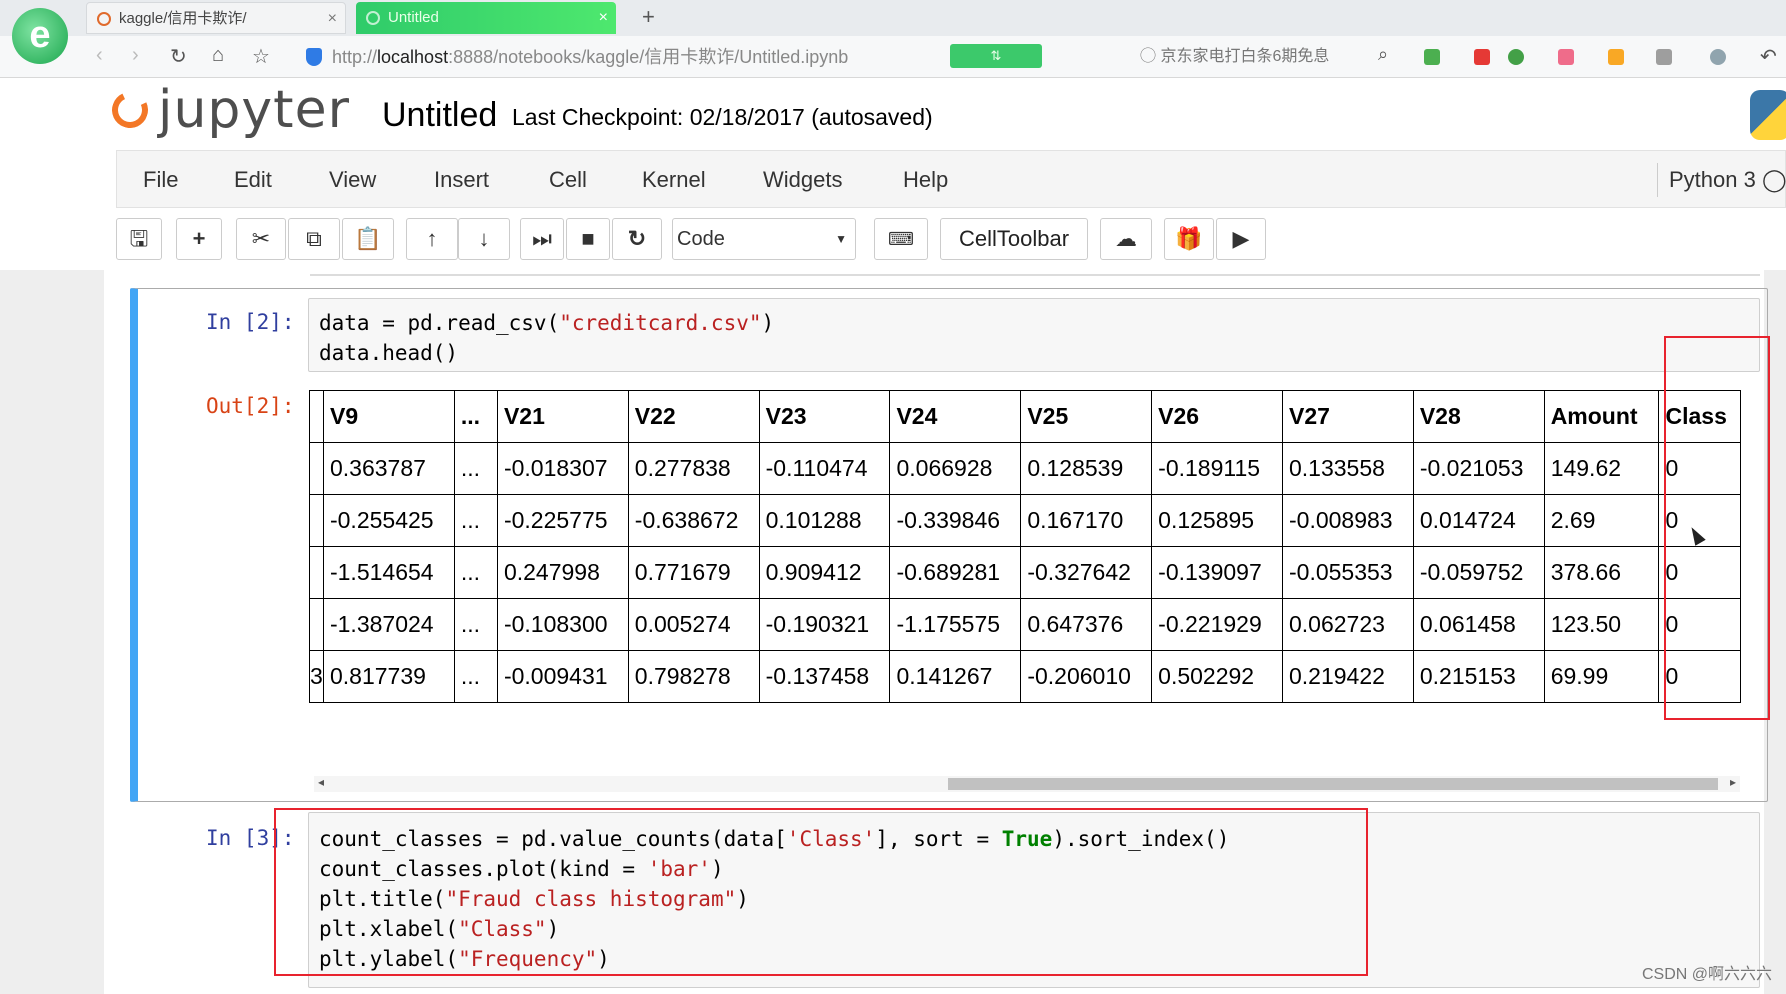 This screenshot has width=1786, height=994. Describe the element at coordinates (1616, 57) in the screenshot. I see `extension-folder-icon` at that location.